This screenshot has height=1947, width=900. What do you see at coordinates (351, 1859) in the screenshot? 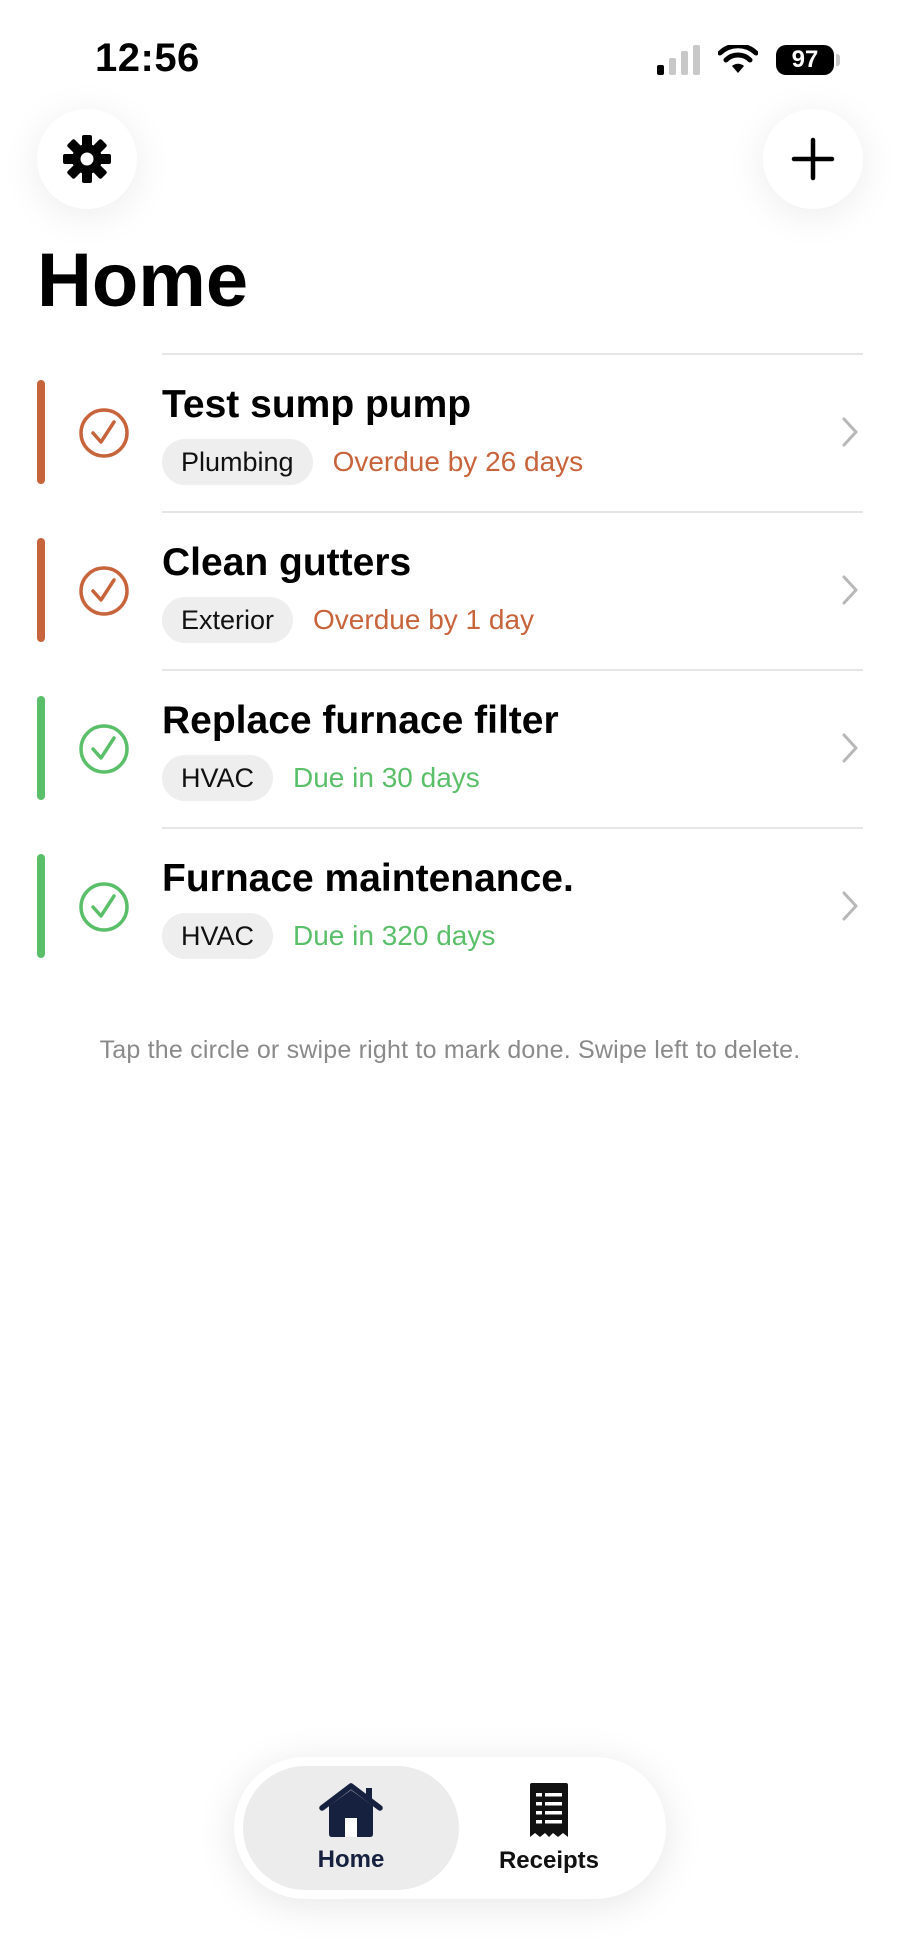
I see `tab-home-label: Home` at bounding box center [351, 1859].